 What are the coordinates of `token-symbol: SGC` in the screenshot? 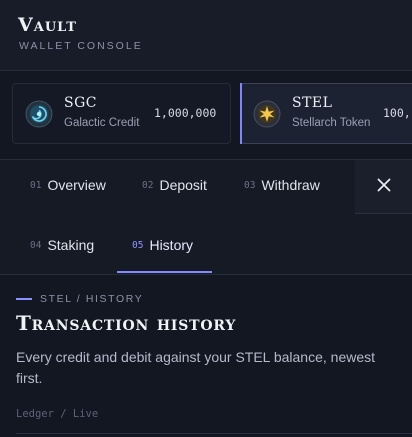 It's located at (80, 103).